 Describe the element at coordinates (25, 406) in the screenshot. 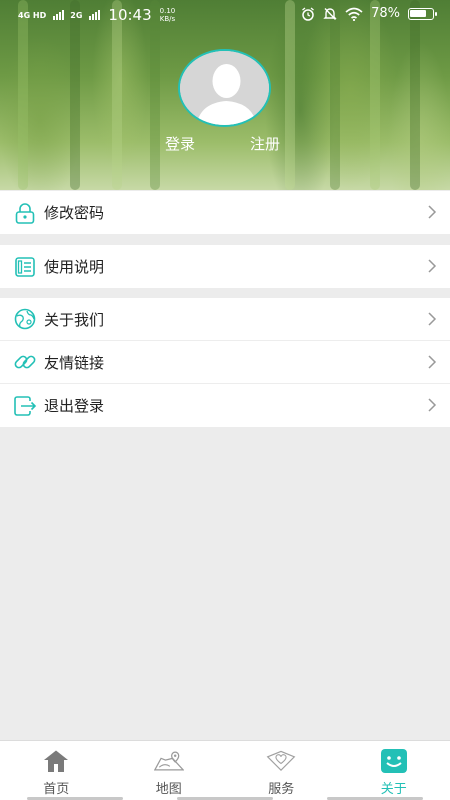

I see `logout-icon` at that location.